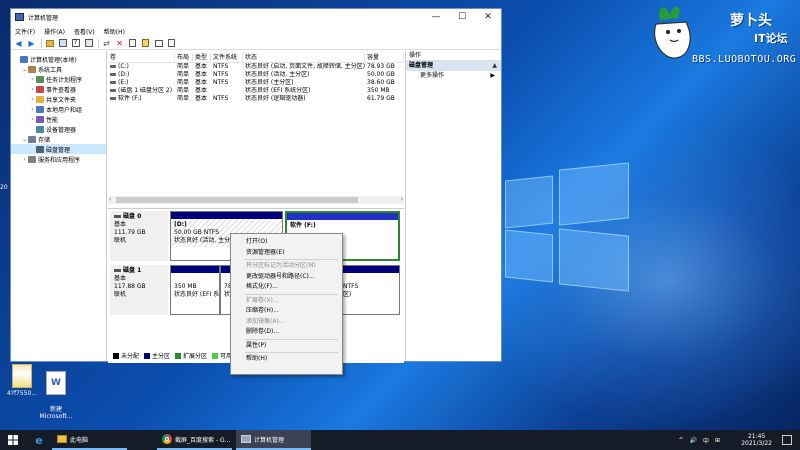 This screenshot has height=450, width=800. Describe the element at coordinates (56, 383) in the screenshot. I see `word-document-icon: W` at that location.